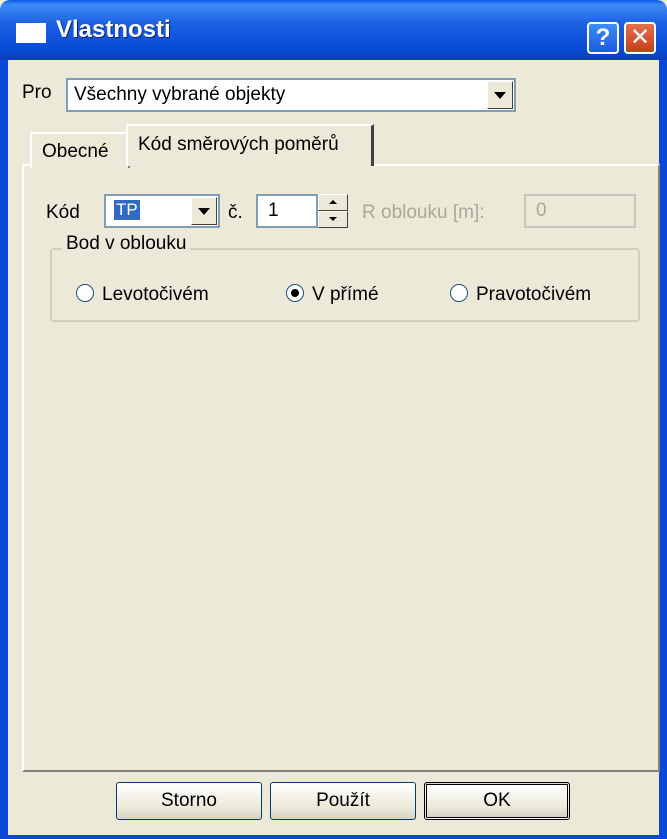 The width and height of the screenshot is (667, 839). I want to click on window-frame-right, so click(663, 449).